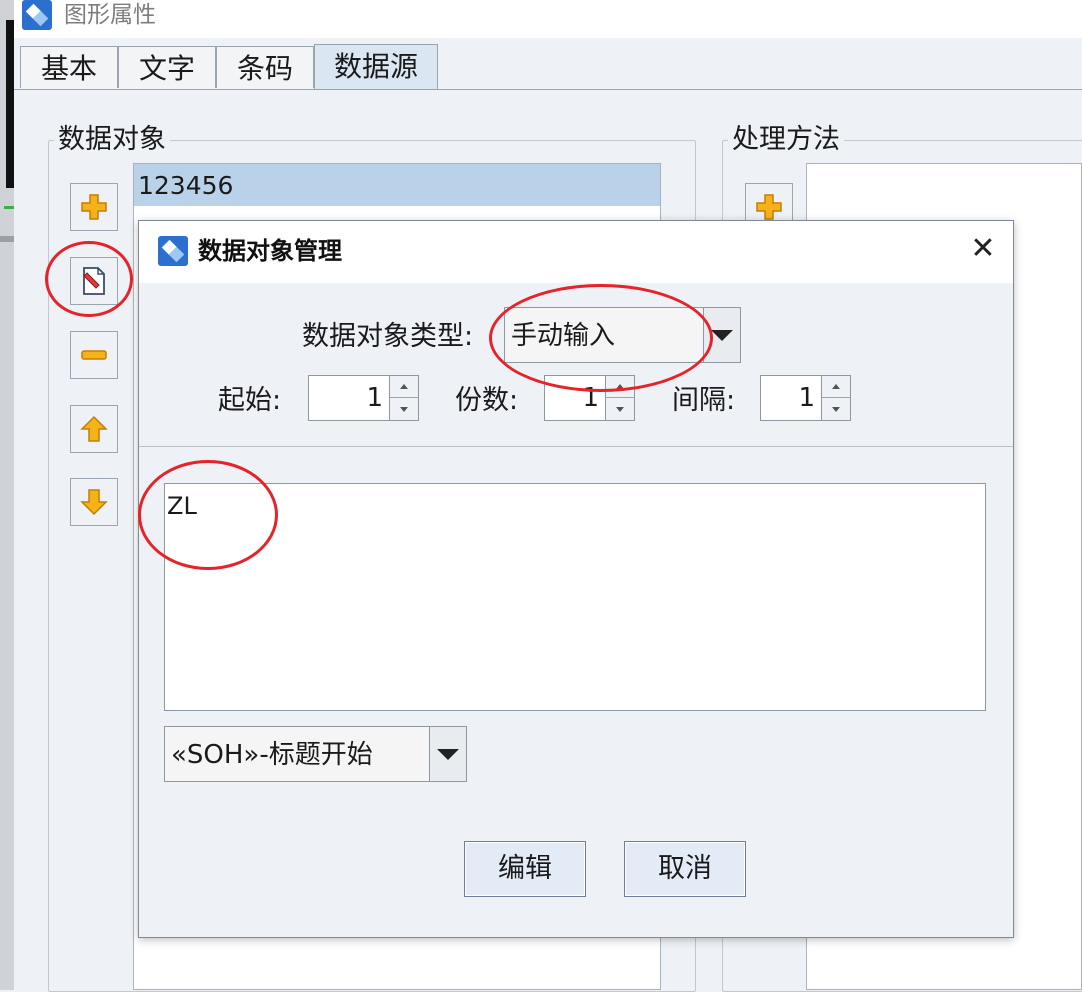 Image resolution: width=1082 pixels, height=992 pixels. I want to click on start-input: 1, so click(349, 398).